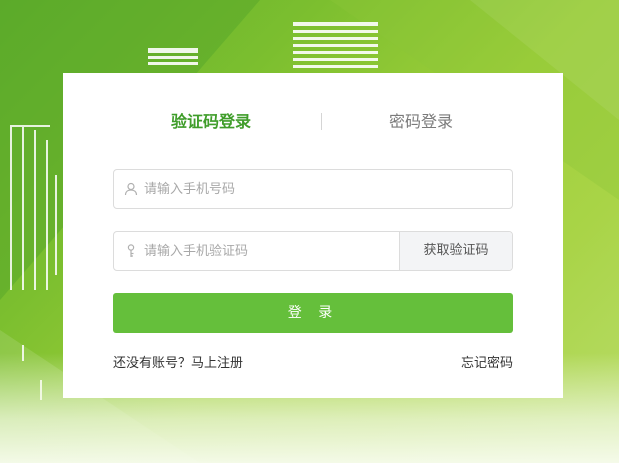 The image size is (619, 463). Describe the element at coordinates (335, 45) in the screenshot. I see `building-right-icon` at that location.